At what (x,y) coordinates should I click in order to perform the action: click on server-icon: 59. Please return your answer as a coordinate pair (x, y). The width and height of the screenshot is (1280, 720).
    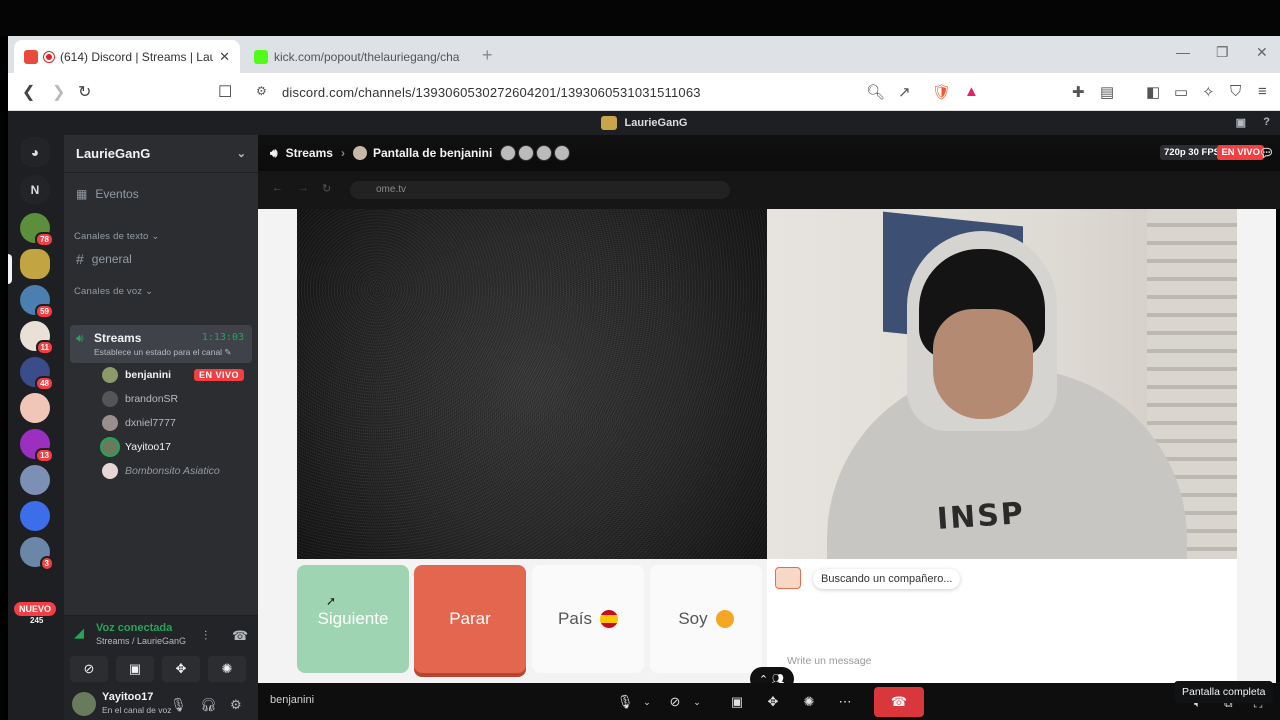
    Looking at the image, I should click on (37, 302).